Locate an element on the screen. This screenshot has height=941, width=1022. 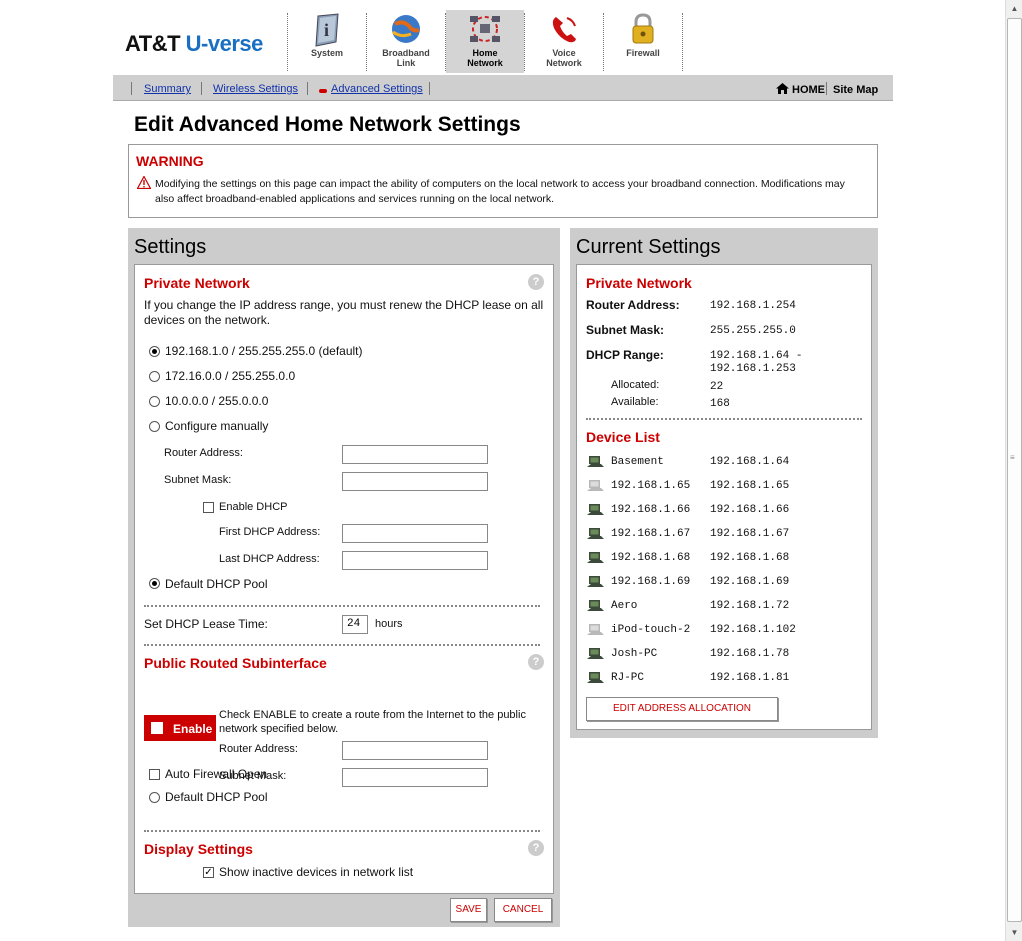
device-ip: 192.168.1.102 is located at coordinates (753, 630).